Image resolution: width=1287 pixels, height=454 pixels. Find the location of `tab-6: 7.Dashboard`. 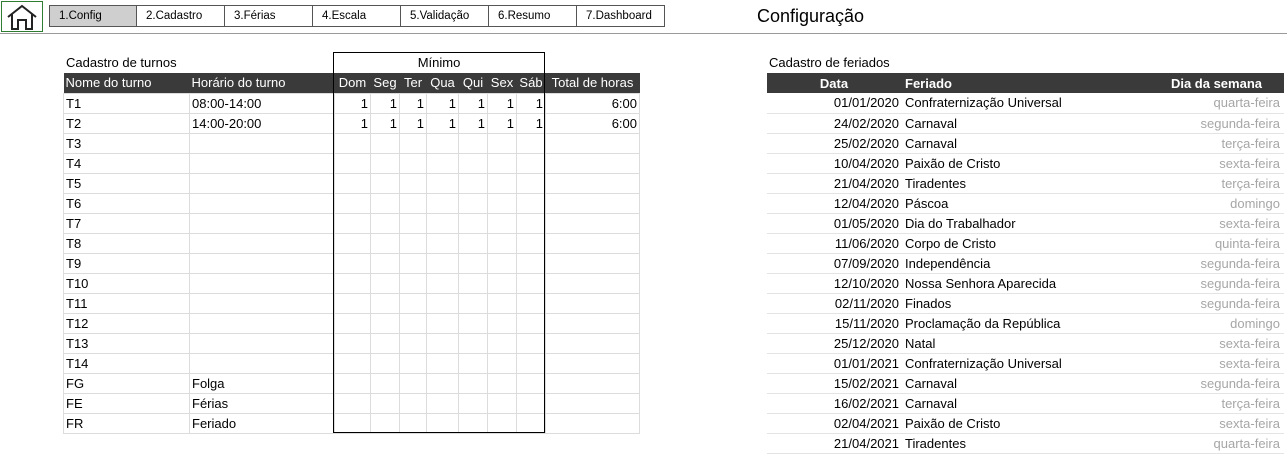

tab-6: 7.Dashboard is located at coordinates (621, 16).